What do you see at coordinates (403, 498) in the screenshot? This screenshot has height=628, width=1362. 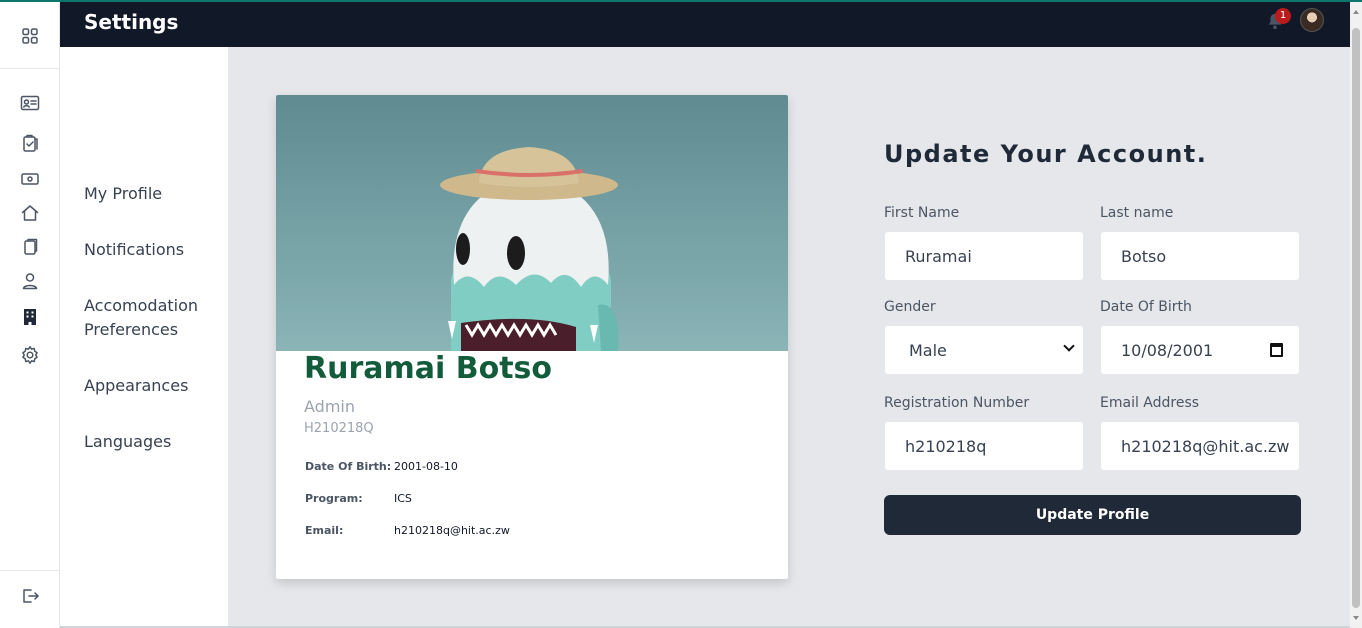 I see `detail-value: ICS` at bounding box center [403, 498].